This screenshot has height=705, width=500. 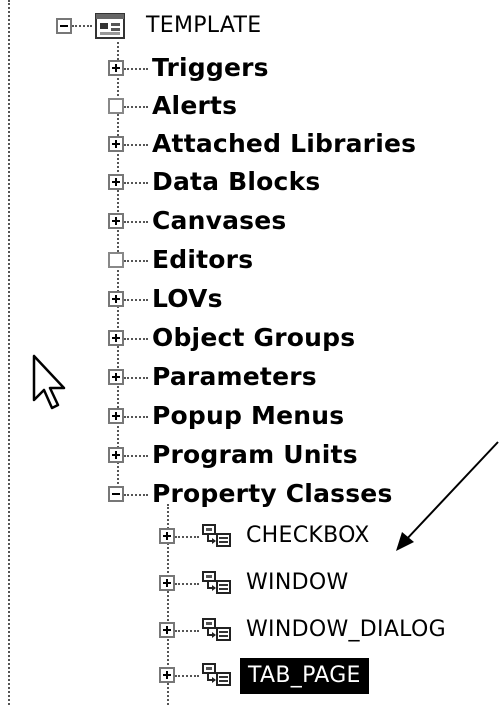 I want to click on expand-data-blocks-toggle, so click(x=116, y=182).